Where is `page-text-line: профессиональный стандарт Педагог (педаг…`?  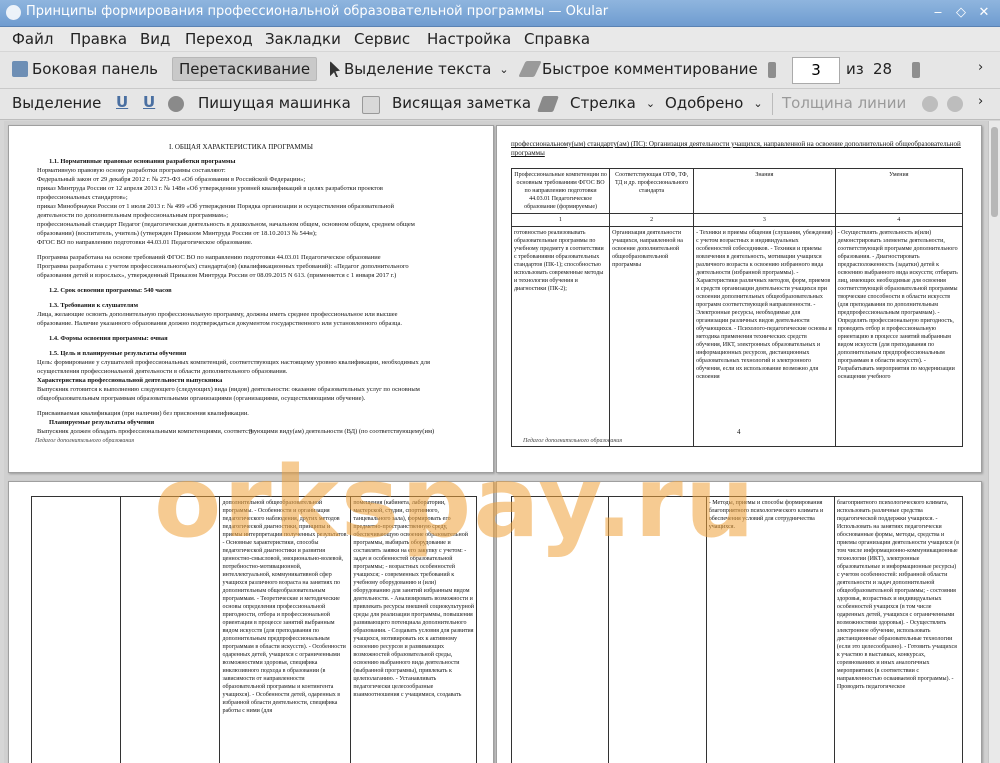
page-text-line: профессиональный стандарт Педагог (педаг… is located at coordinates (226, 224).